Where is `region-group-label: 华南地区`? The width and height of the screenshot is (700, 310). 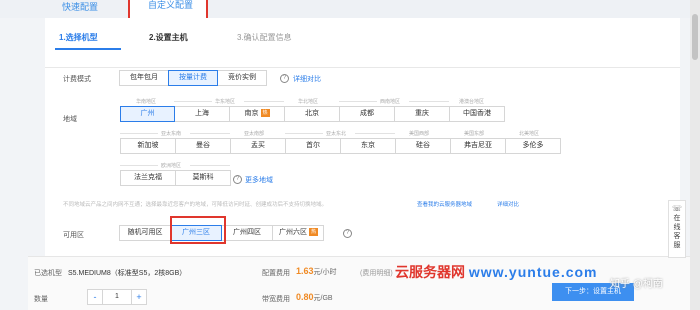 region-group-label: 华南地区 is located at coordinates (146, 102).